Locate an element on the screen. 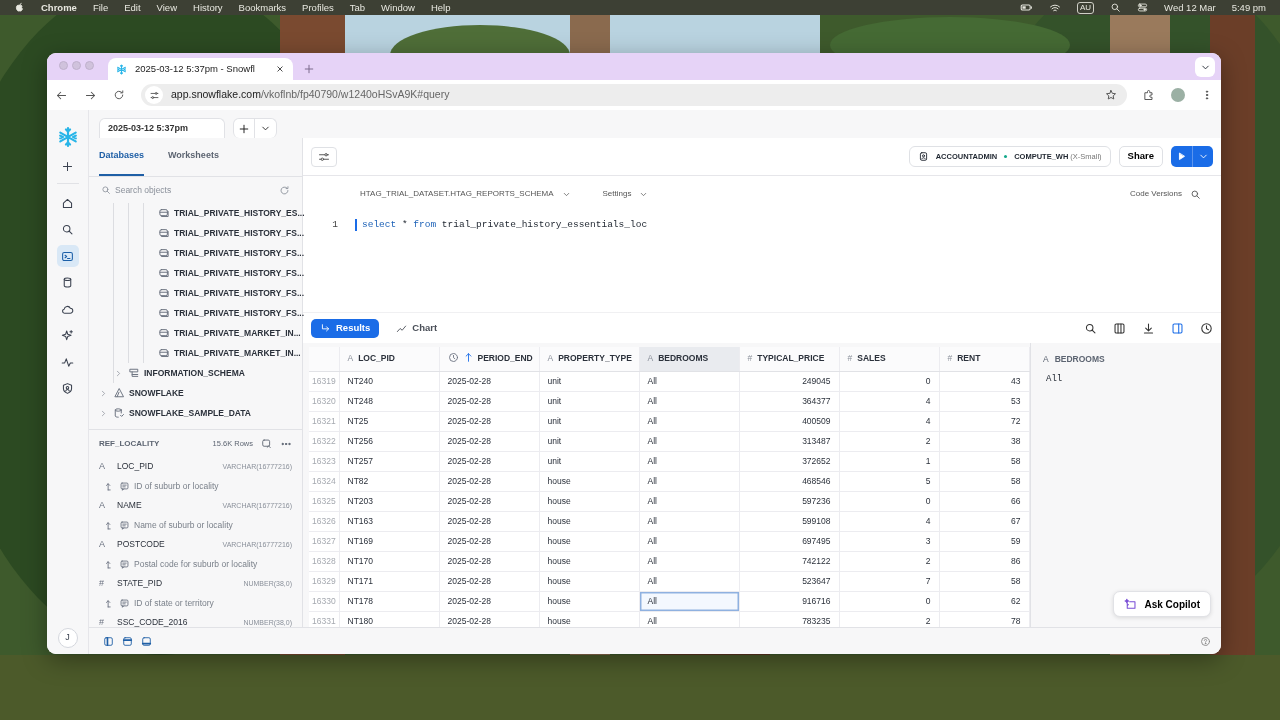  column-header: # TYPICAL_PRICE is located at coordinates (789, 359).